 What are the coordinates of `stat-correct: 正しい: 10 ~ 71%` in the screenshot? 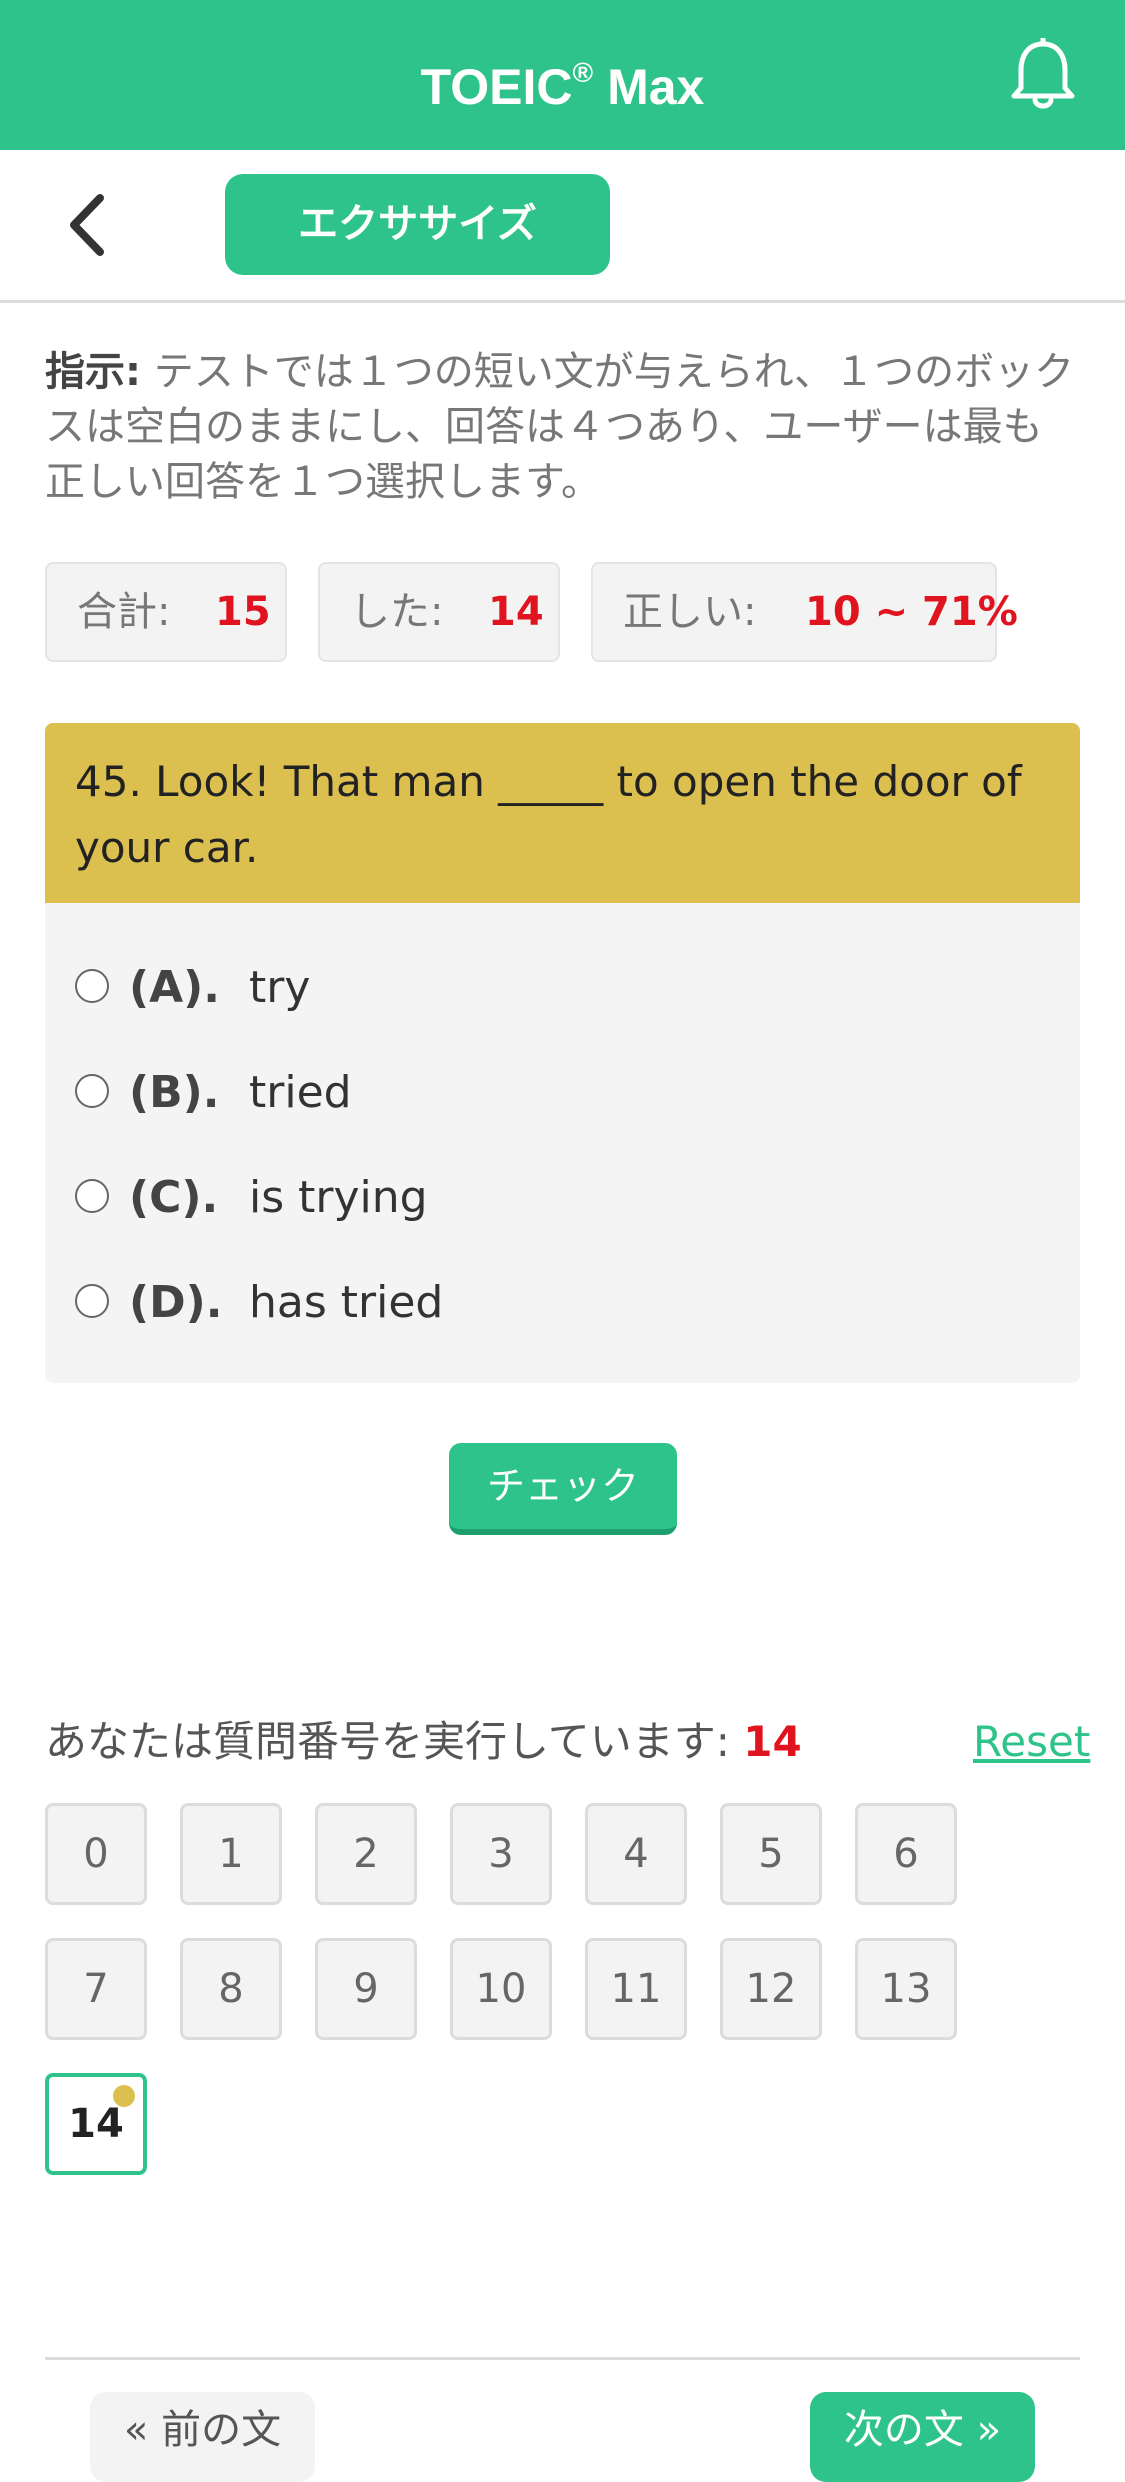 It's located at (804, 612).